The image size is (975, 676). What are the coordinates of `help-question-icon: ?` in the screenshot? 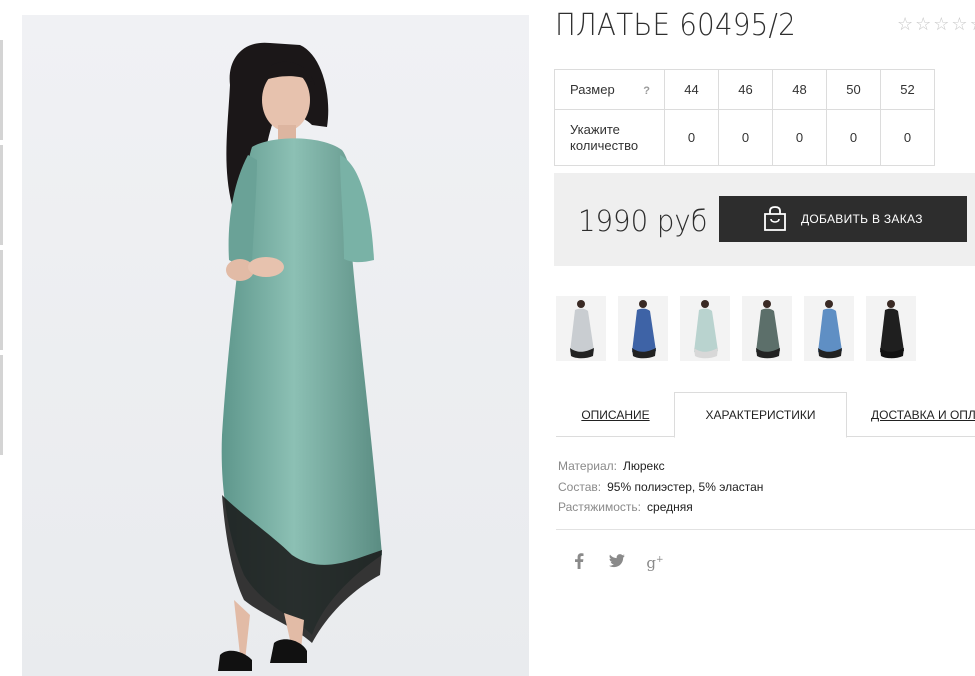 It's located at (646, 91).